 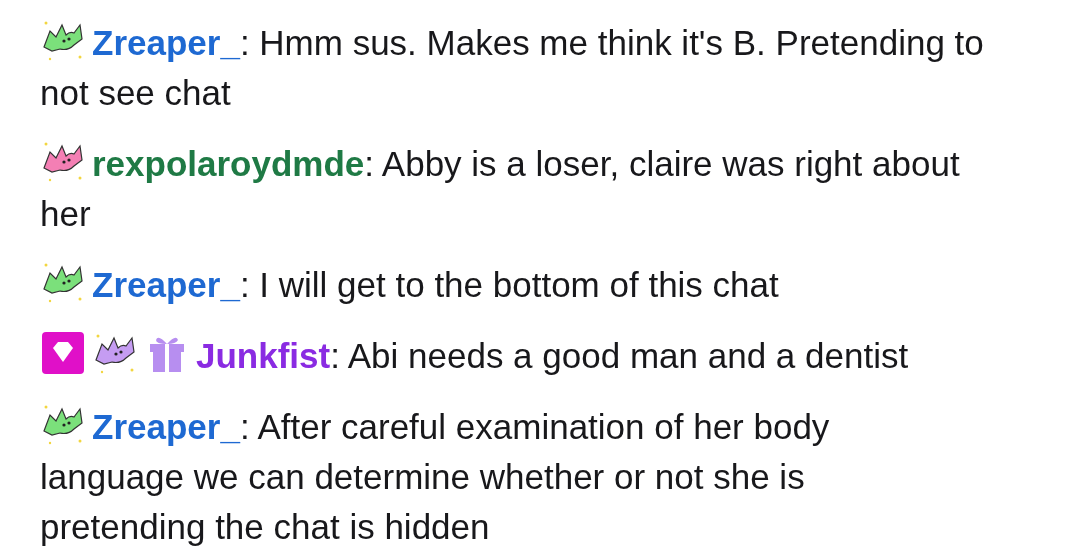 I want to click on message-text: pretending the chat is hidden, so click(x=265, y=526).